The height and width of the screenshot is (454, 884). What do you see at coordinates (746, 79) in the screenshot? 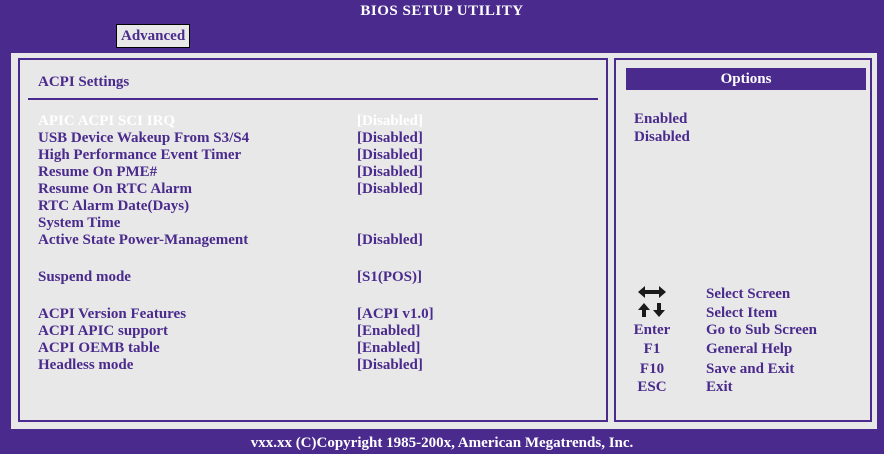
I see `options-header: Options` at bounding box center [746, 79].